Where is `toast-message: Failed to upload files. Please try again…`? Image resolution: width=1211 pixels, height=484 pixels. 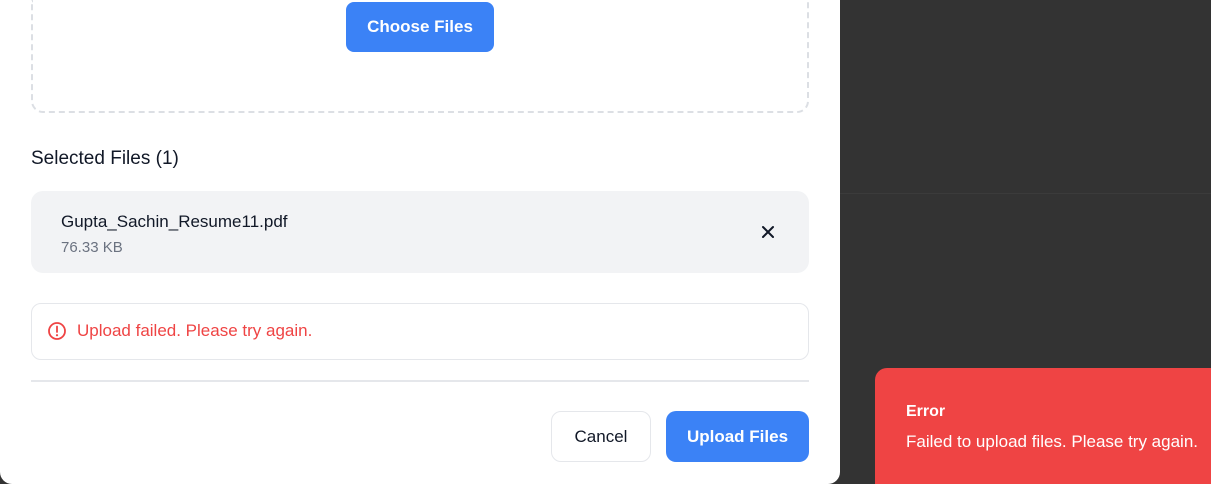
toast-message: Failed to upload files. Please try again… is located at coordinates (1052, 441).